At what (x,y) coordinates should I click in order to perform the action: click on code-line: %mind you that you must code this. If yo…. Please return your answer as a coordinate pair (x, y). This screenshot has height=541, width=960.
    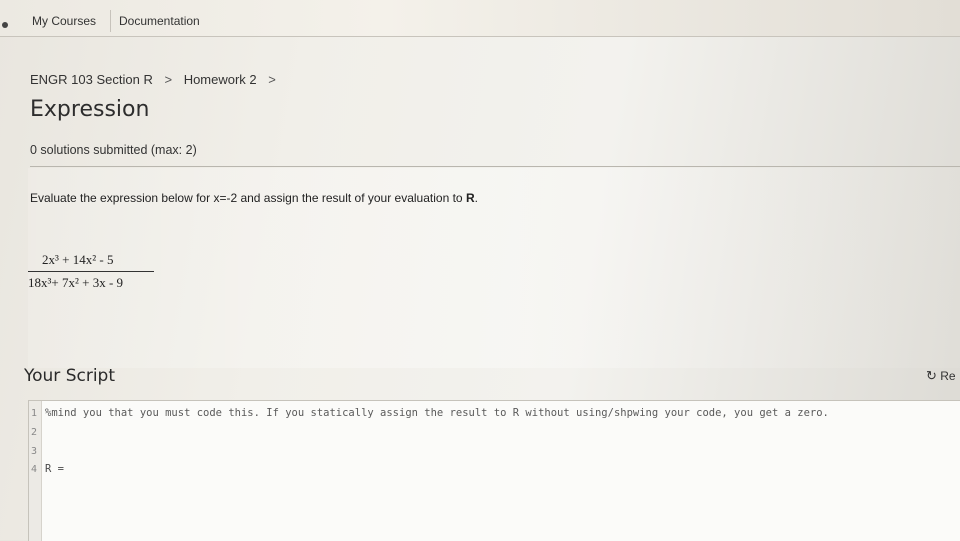
    Looking at the image, I should click on (437, 413).